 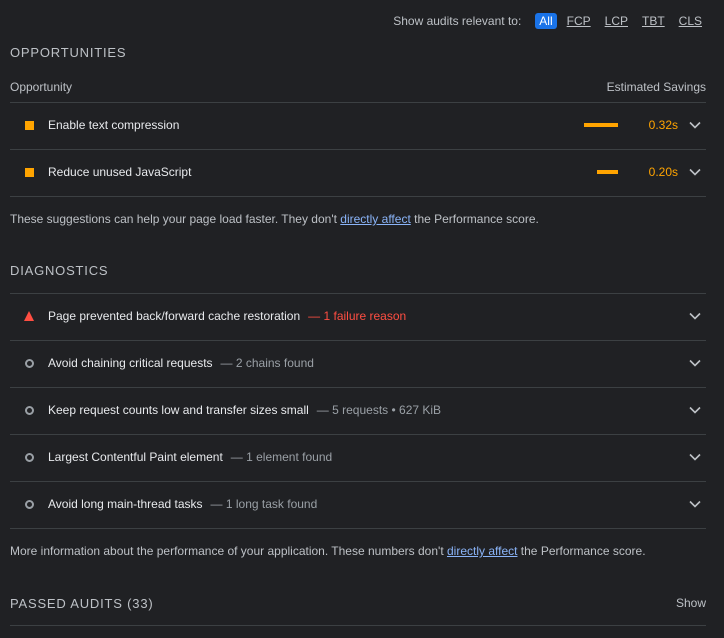 I want to click on diagnostic-title: Avoid long main-thread tasks, so click(x=125, y=504).